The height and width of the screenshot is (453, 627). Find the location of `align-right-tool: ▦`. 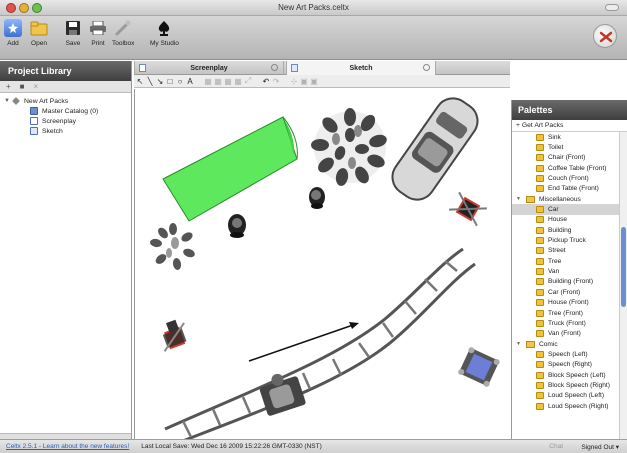

align-right-tool: ▦ is located at coordinates (228, 81).